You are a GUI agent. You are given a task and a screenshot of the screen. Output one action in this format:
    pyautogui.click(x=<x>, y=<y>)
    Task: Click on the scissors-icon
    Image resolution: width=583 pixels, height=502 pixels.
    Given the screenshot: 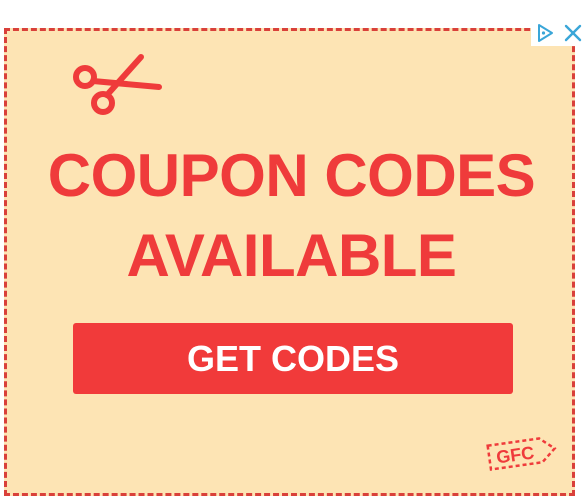 What is the action you would take?
    pyautogui.click(x=117, y=84)
    